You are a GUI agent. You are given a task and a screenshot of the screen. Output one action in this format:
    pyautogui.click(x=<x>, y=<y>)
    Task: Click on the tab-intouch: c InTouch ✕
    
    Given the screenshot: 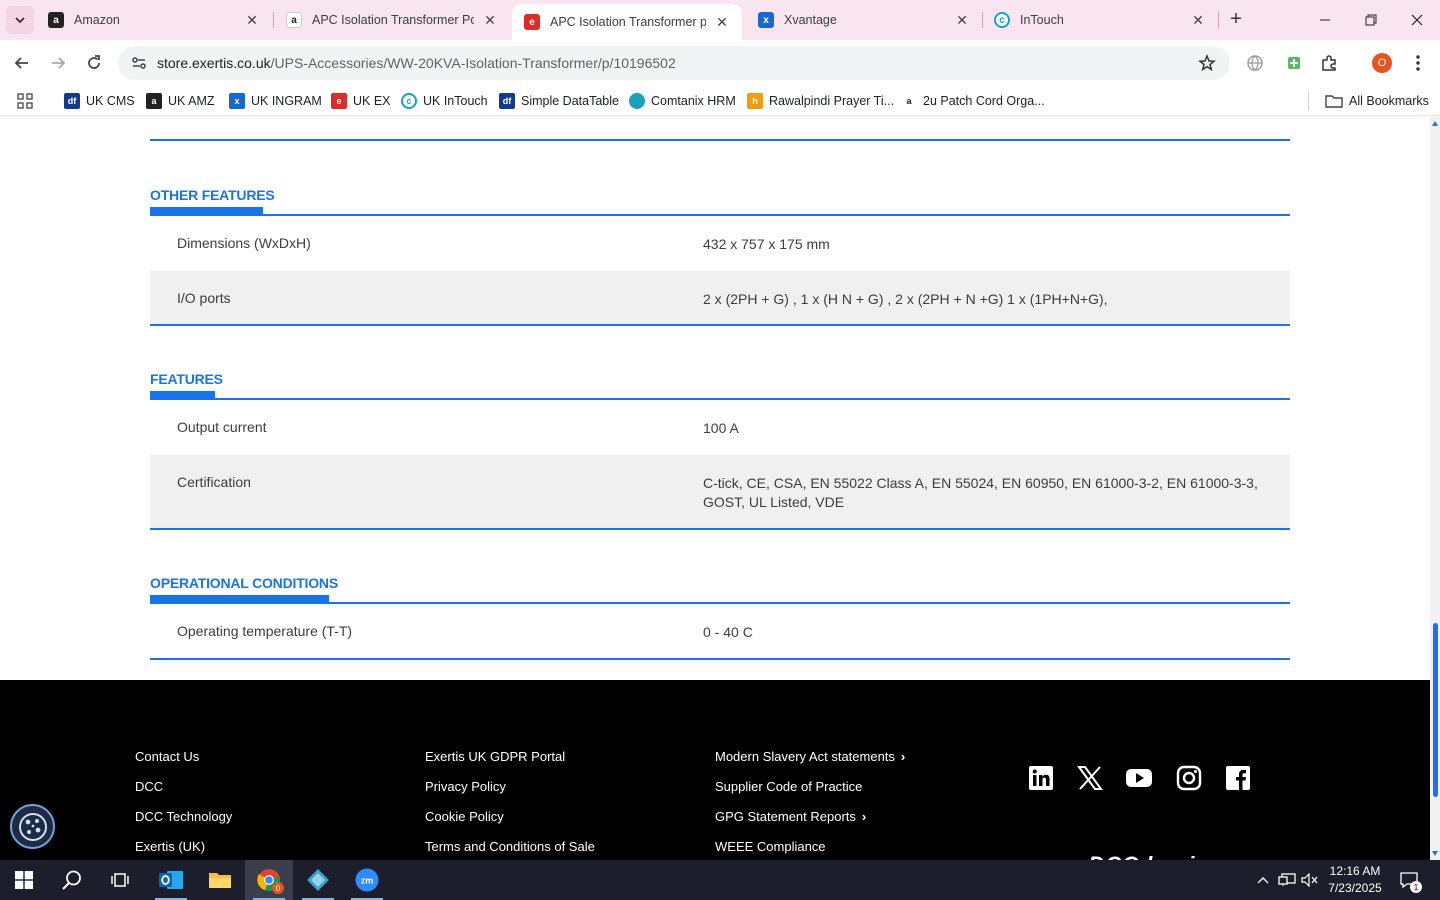 What is the action you would take?
    pyautogui.click(x=1100, y=20)
    